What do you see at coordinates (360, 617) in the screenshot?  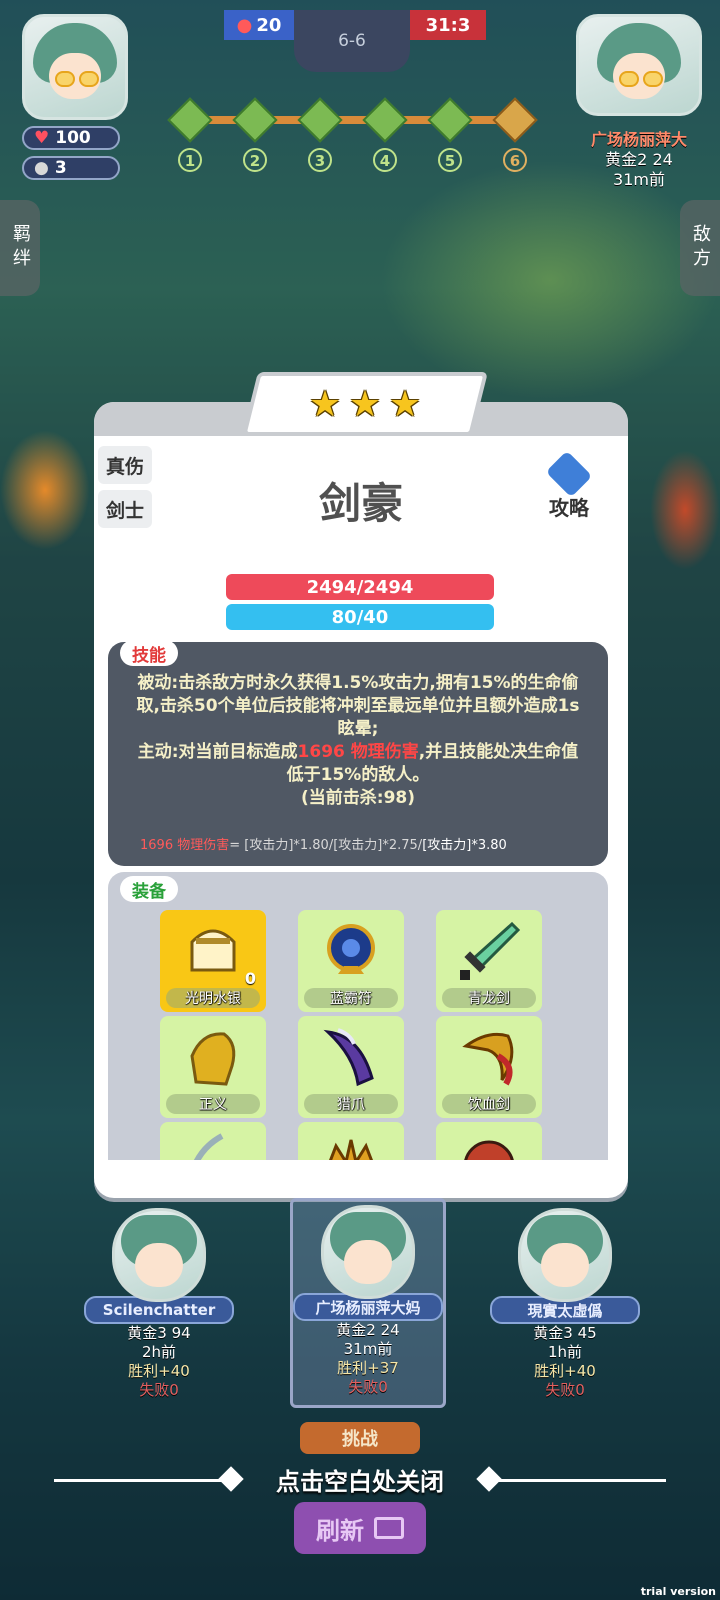 I see `mana-bar: 80/40` at bounding box center [360, 617].